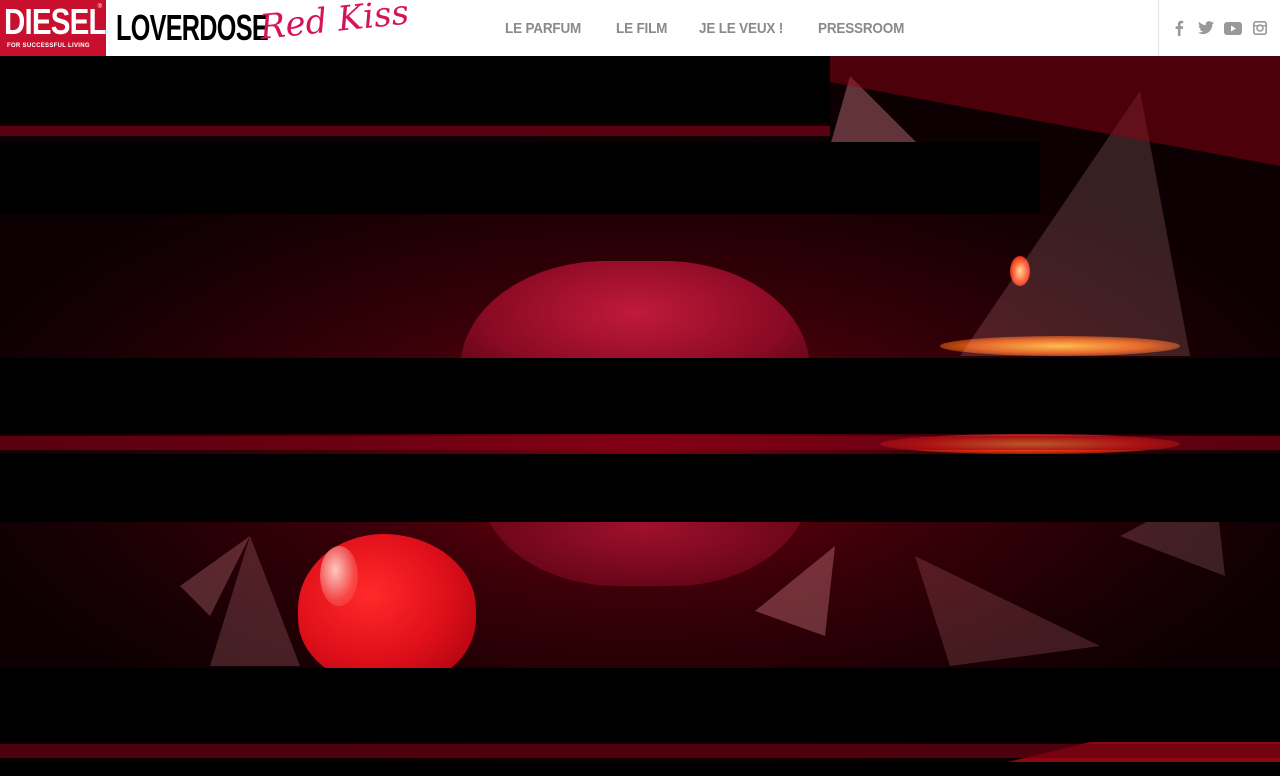 The height and width of the screenshot is (776, 1280). Describe the element at coordinates (1206, 28) in the screenshot. I see `twitter-icon` at that location.